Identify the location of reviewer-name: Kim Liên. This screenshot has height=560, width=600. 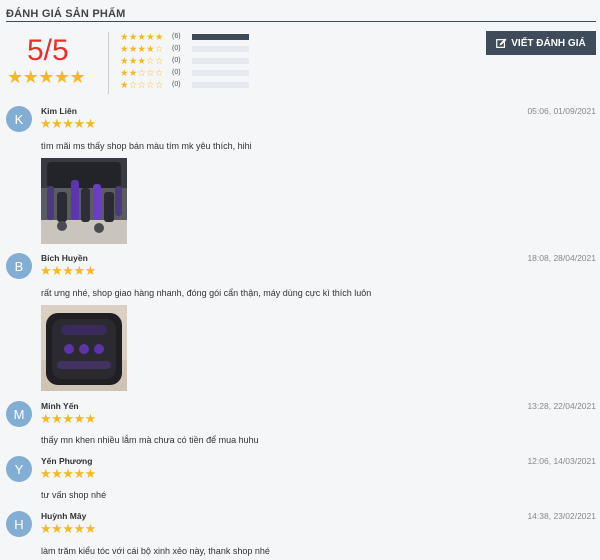
(59, 111).